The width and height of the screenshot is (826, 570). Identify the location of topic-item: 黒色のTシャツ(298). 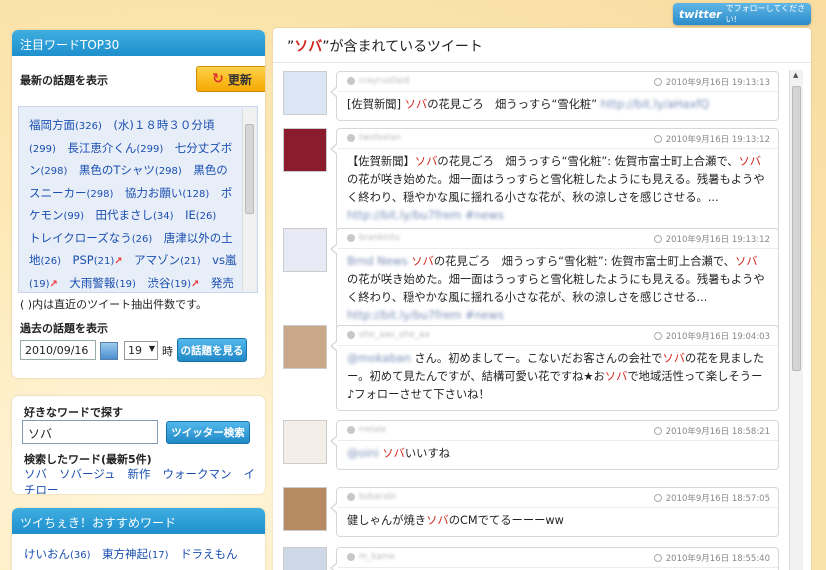
(130, 170).